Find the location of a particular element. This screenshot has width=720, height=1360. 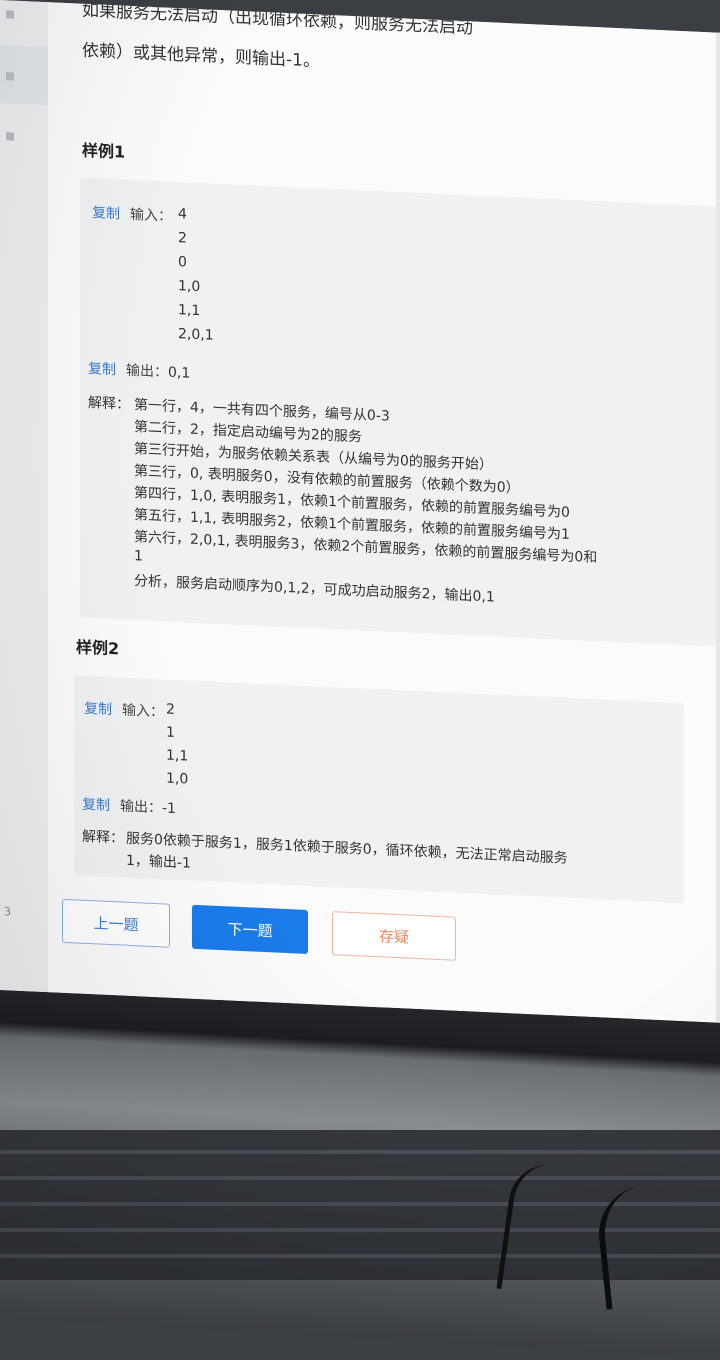

sample2-input-line: 2 is located at coordinates (170, 709).